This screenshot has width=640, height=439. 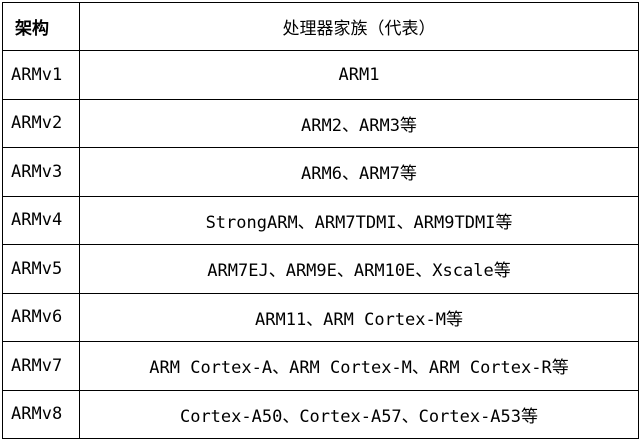 What do you see at coordinates (41, 75) in the screenshot?
I see `architecture-cell: ARMv1` at bounding box center [41, 75].